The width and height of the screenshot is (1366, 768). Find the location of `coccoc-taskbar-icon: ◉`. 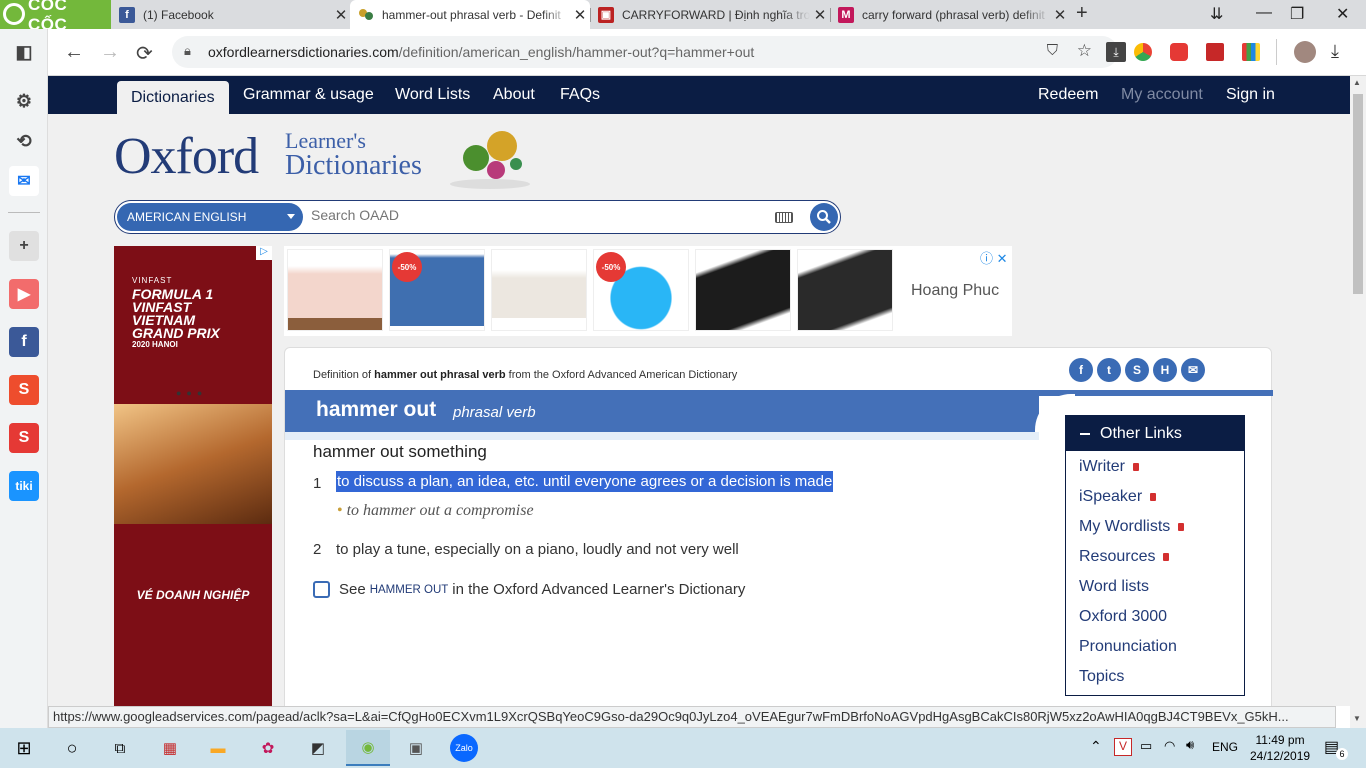

coccoc-taskbar-icon: ◉ is located at coordinates (368, 748).